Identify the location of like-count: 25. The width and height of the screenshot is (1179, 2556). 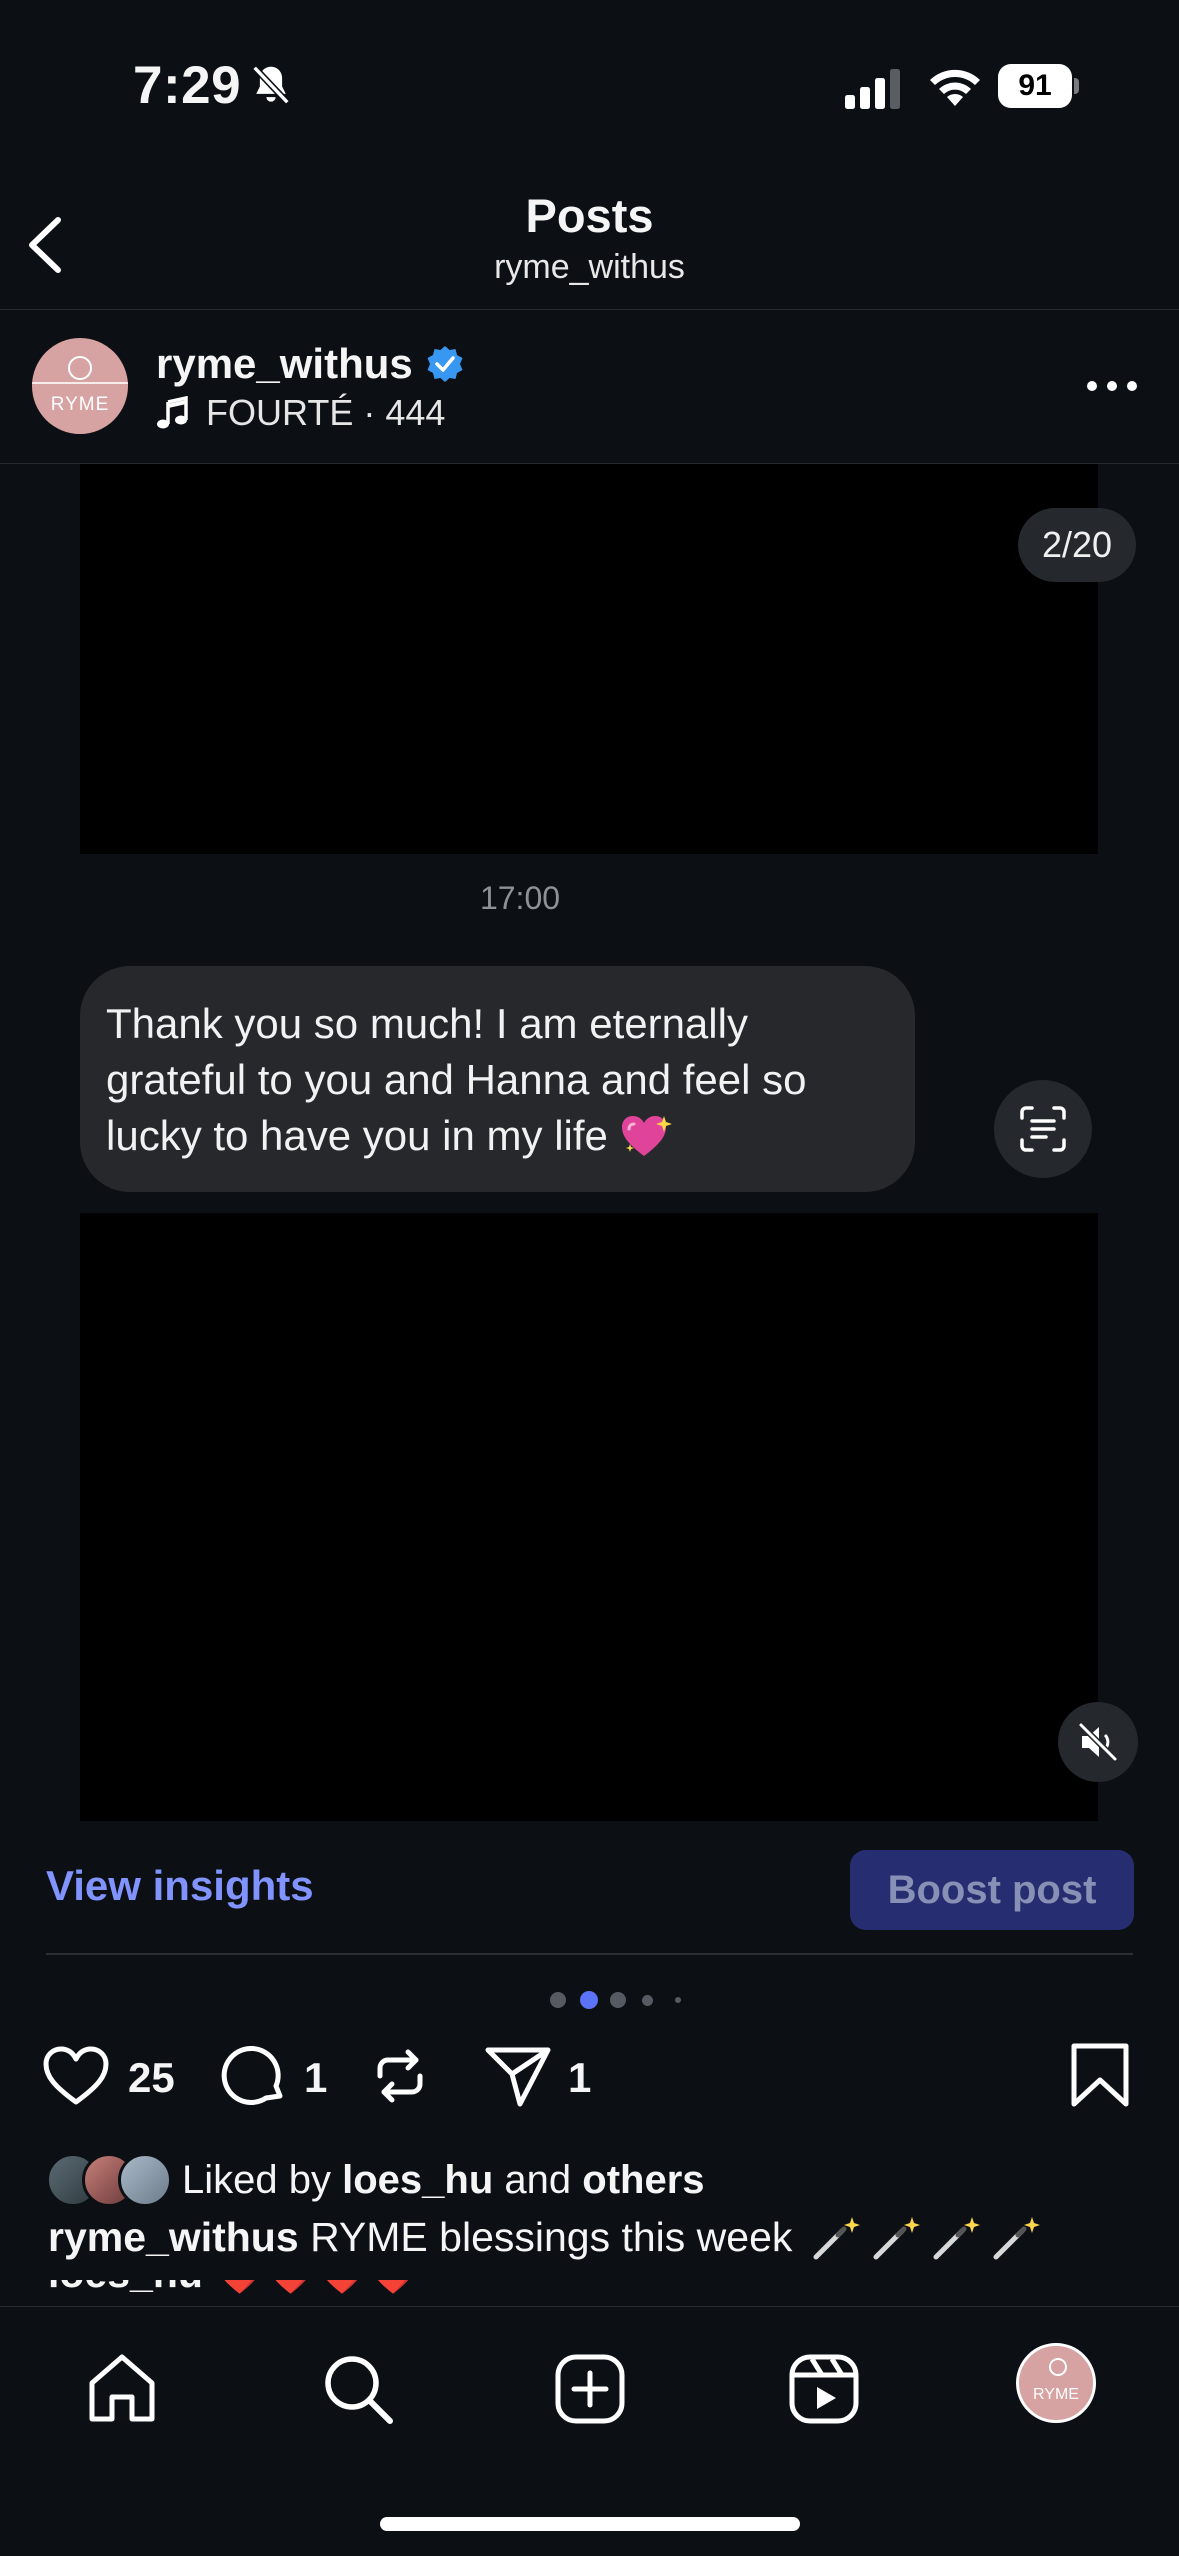
(151, 2078).